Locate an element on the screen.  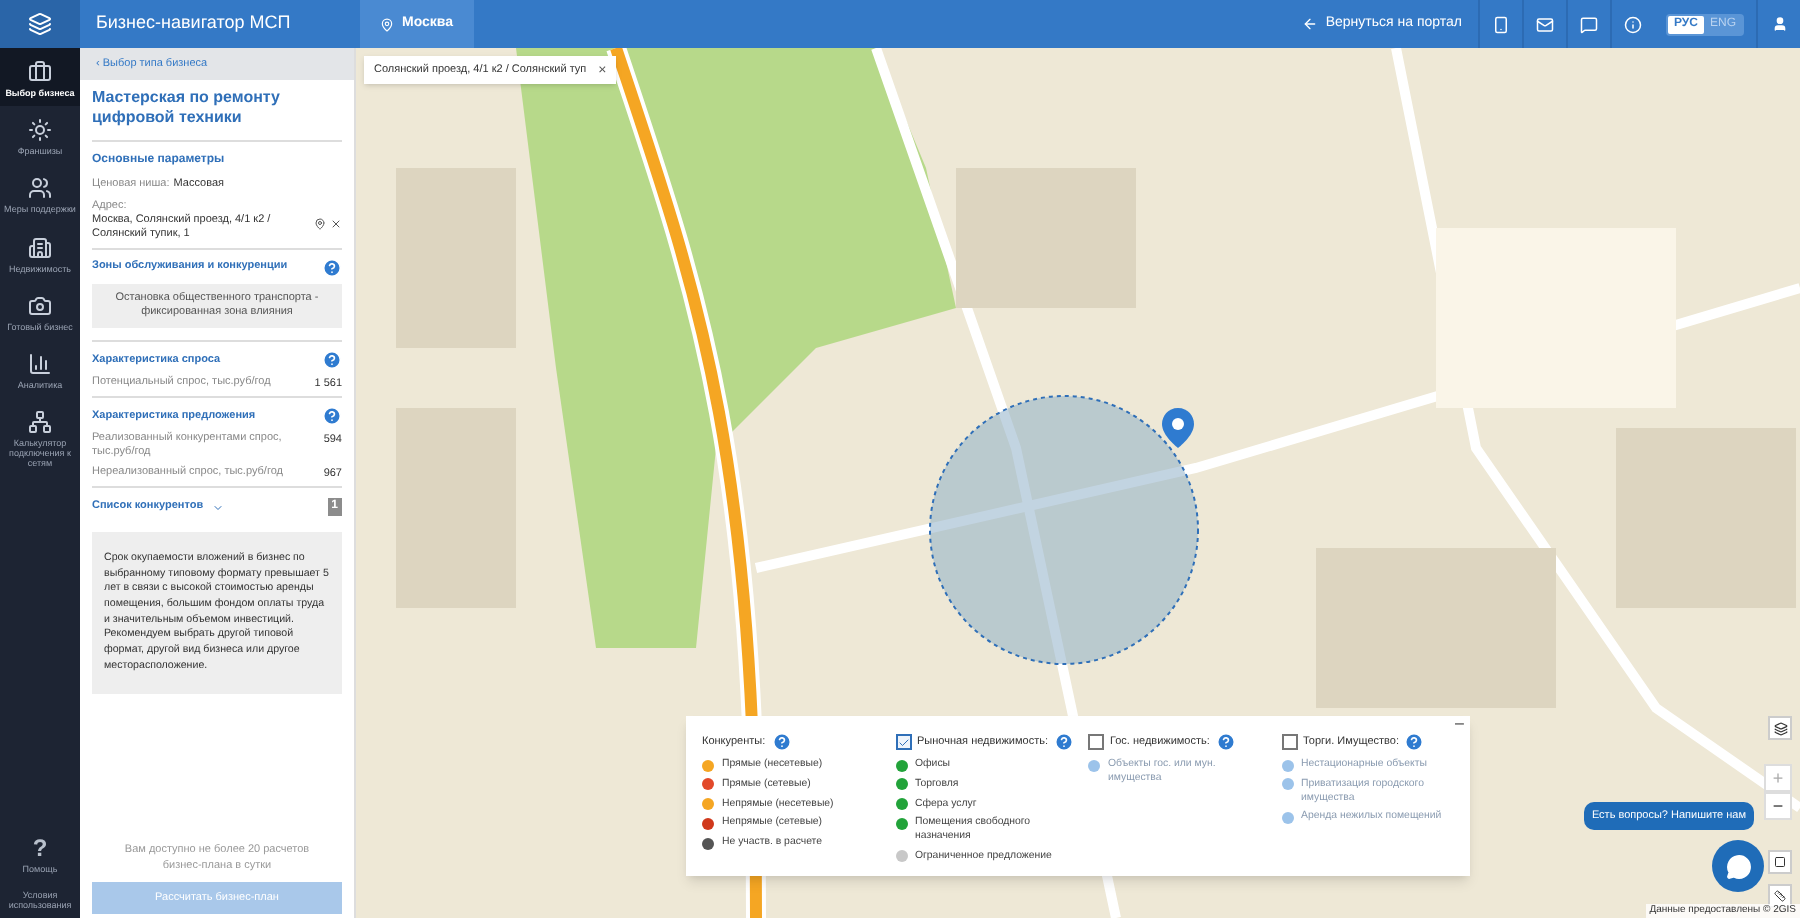
camera-icon is located at coordinates (40, 305).